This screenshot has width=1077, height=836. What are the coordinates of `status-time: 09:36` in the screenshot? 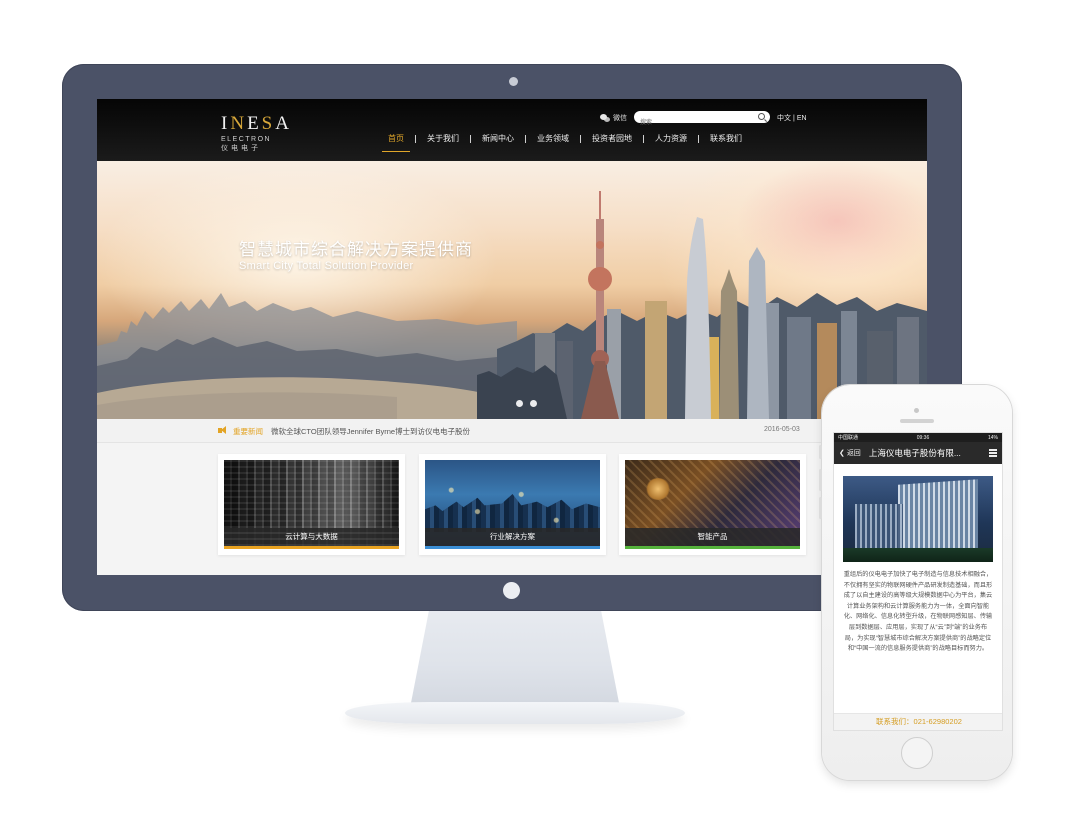 It's located at (923, 437).